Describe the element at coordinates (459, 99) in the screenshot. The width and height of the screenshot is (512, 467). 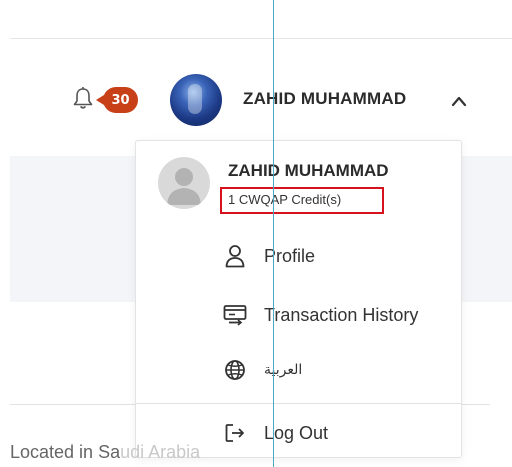
I see `chevron-up-icon` at that location.